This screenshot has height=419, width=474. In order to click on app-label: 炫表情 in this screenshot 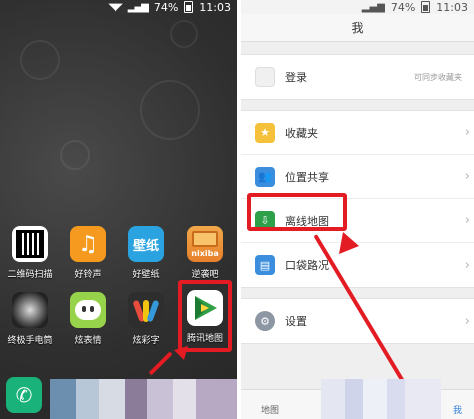, I will do `click(88, 341)`.